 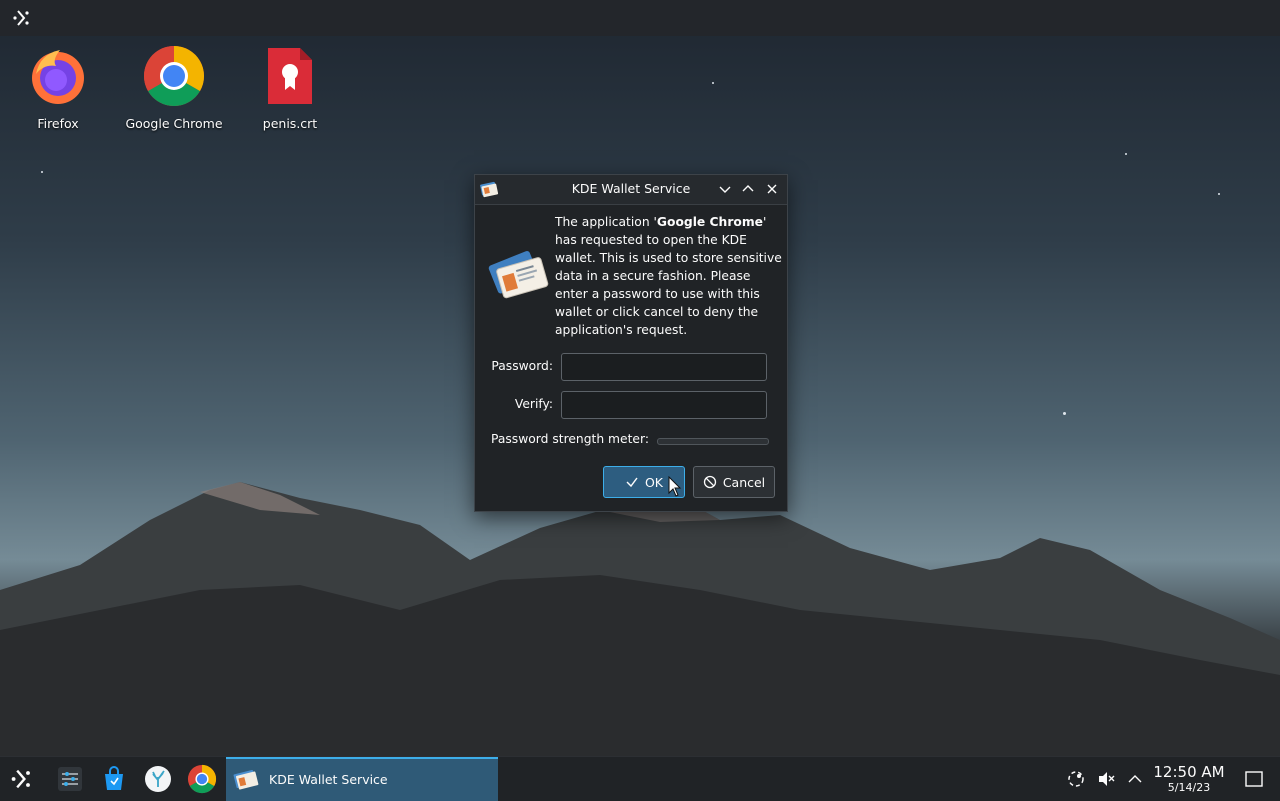 I want to click on taskbar-google-chrome, so click(x=202, y=779).